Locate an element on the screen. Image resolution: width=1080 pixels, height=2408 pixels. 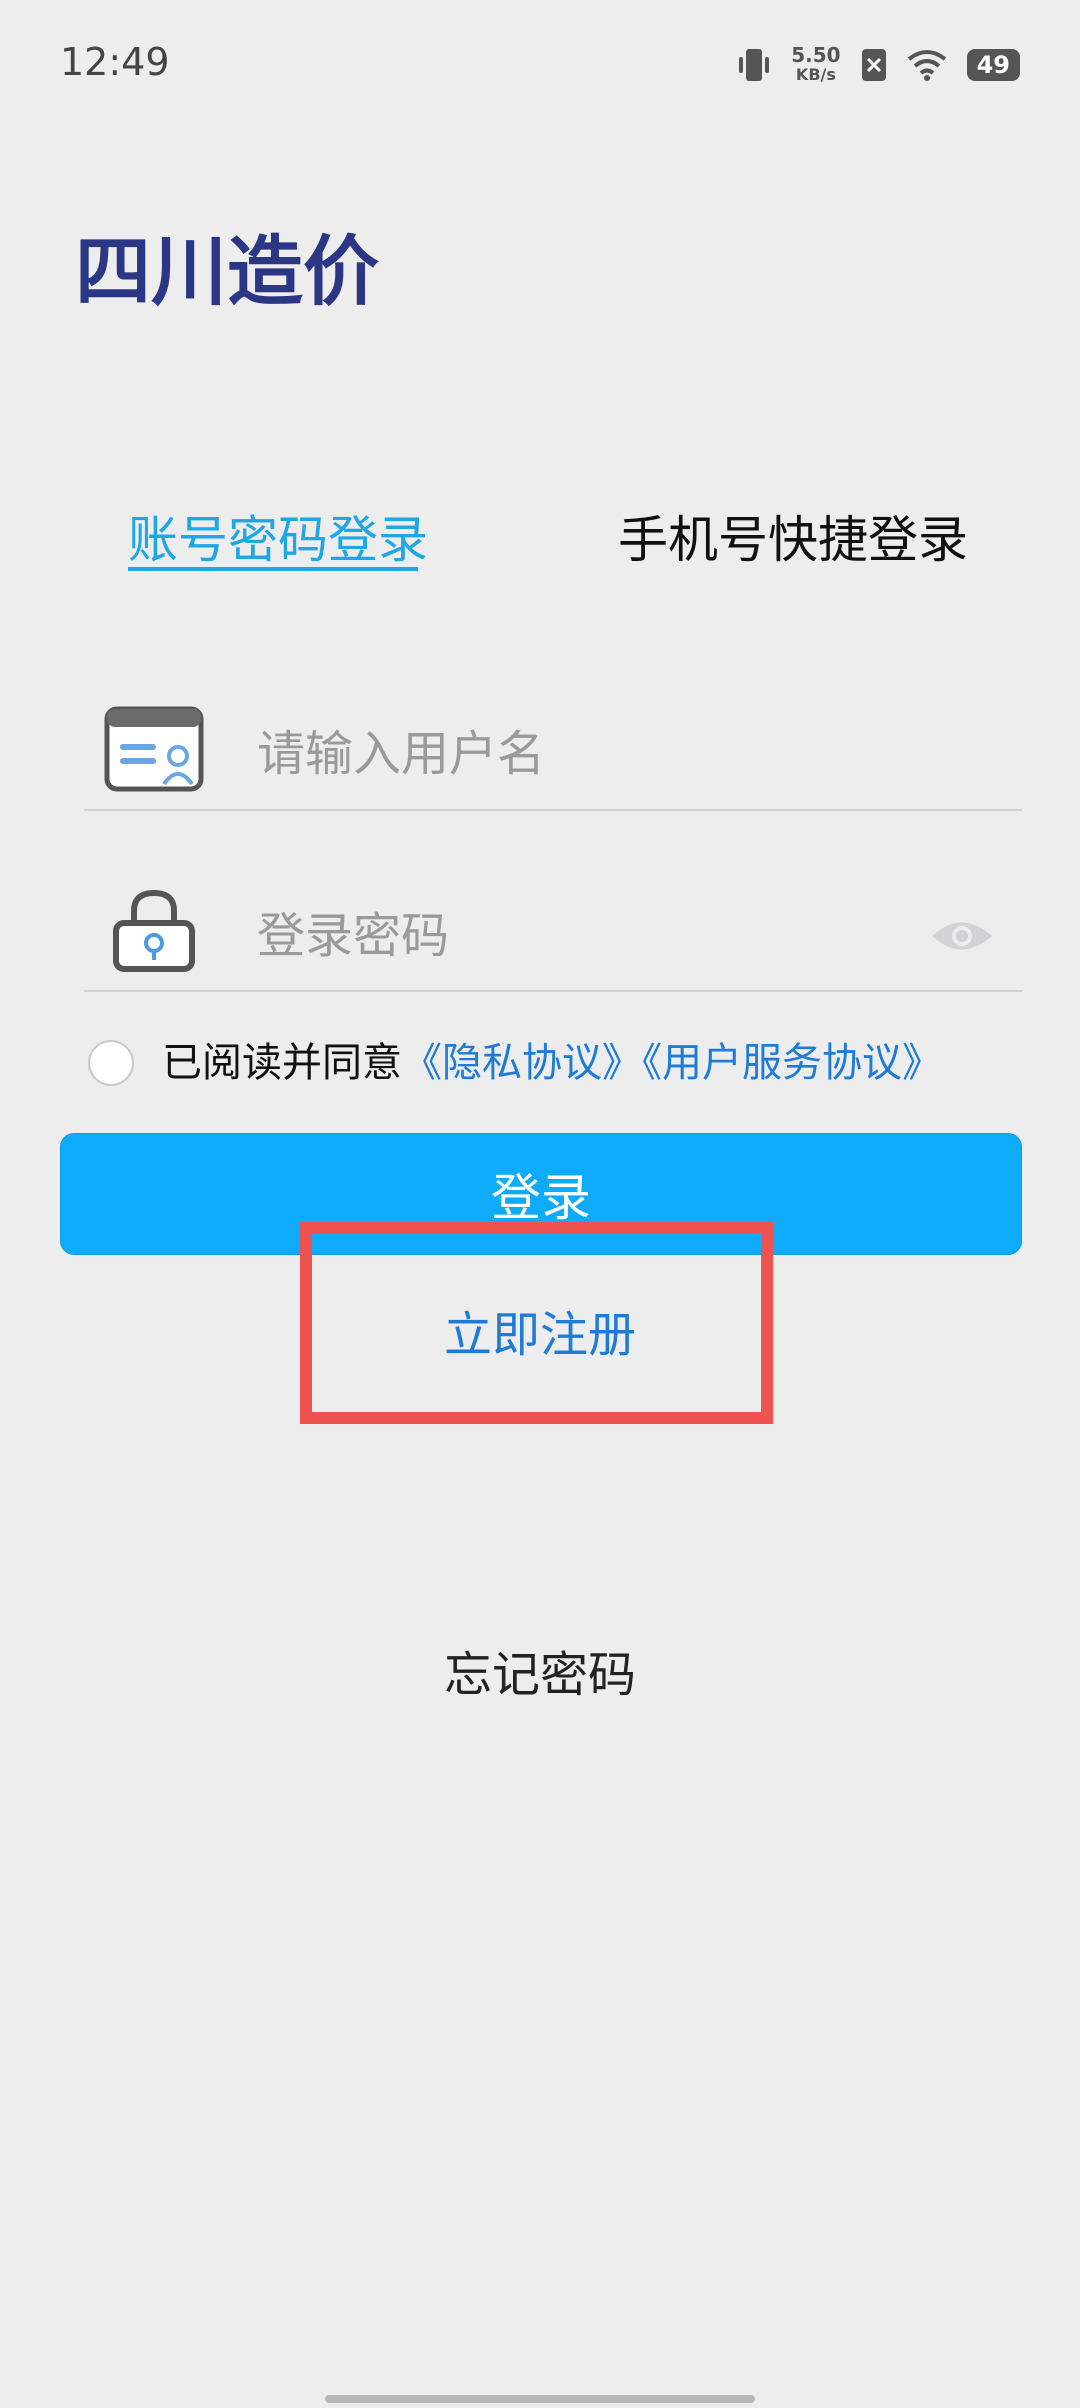
wifi-icon is located at coordinates (926, 65).